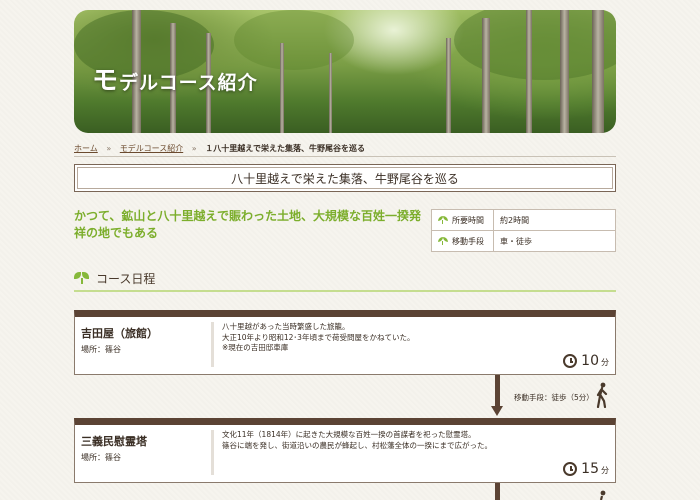  Describe the element at coordinates (175, 81) in the screenshot. I see `hero-title: モデルコース紹介` at that location.